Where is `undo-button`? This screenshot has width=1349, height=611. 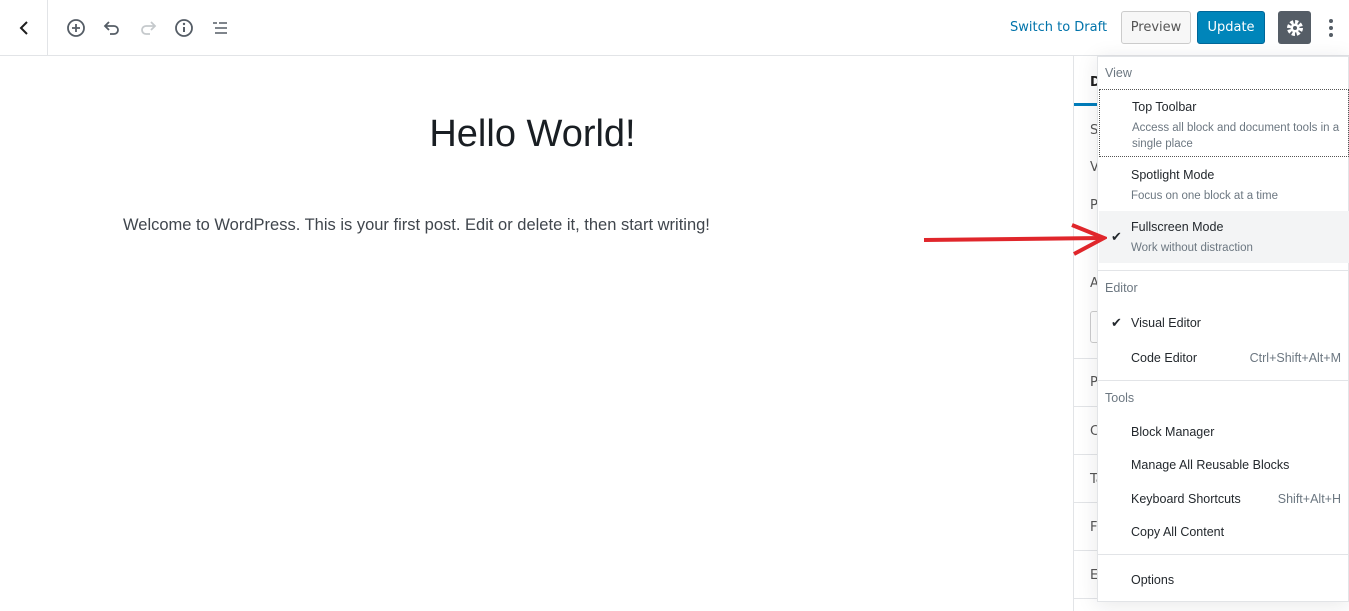 undo-button is located at coordinates (112, 28).